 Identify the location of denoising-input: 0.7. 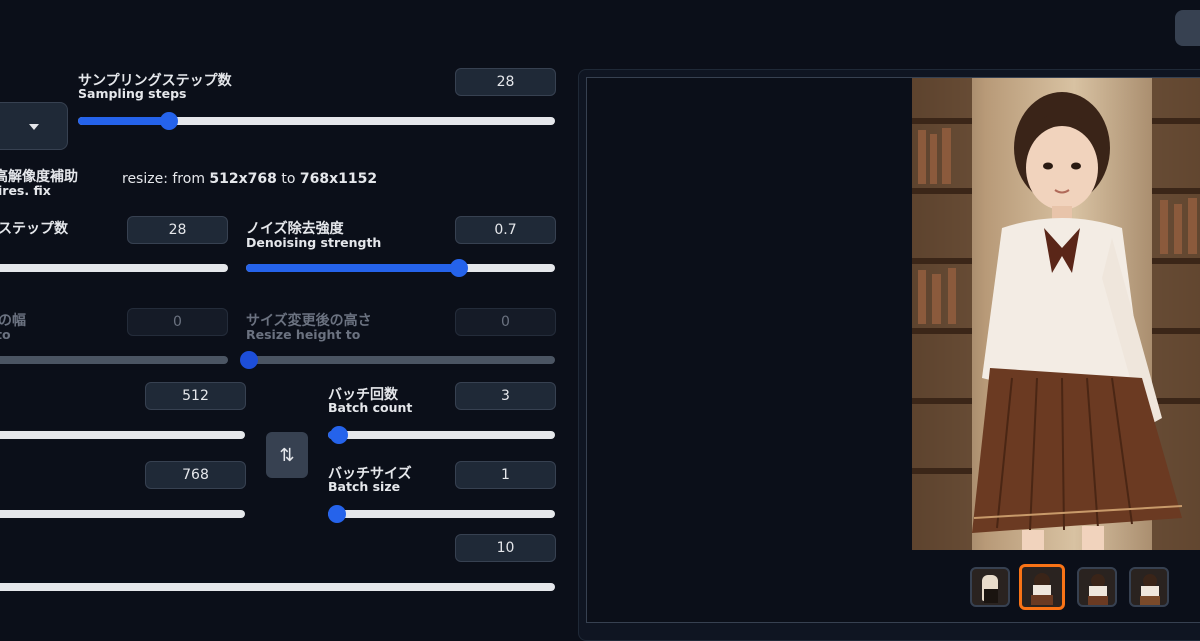
(505, 230).